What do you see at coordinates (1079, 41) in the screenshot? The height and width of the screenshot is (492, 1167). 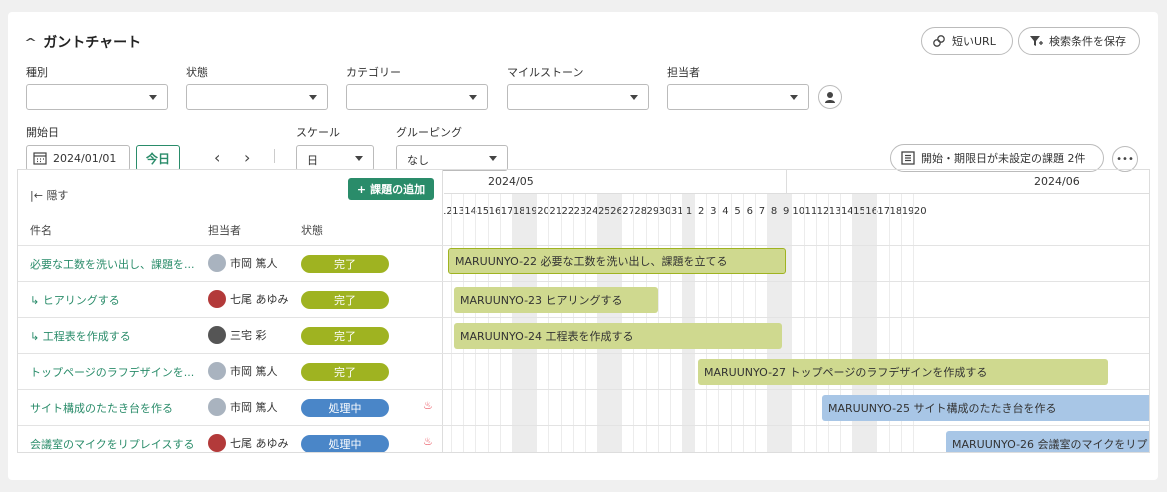 I see `save-filter-button: 検索条件を保存` at bounding box center [1079, 41].